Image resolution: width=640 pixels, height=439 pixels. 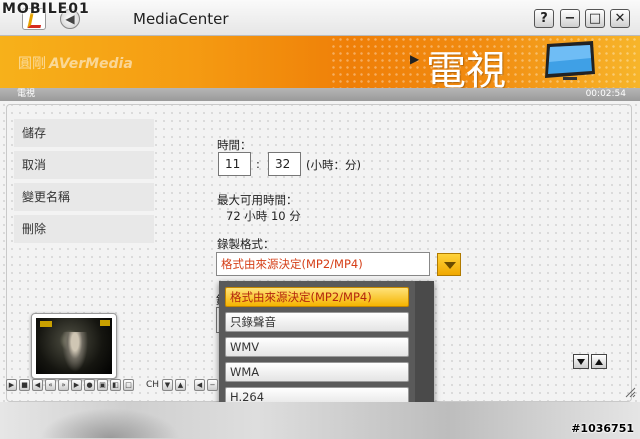 What do you see at coordinates (317, 297) in the screenshot?
I see `format-option-source: 格式由來源決定(MP2/MP4)` at bounding box center [317, 297].